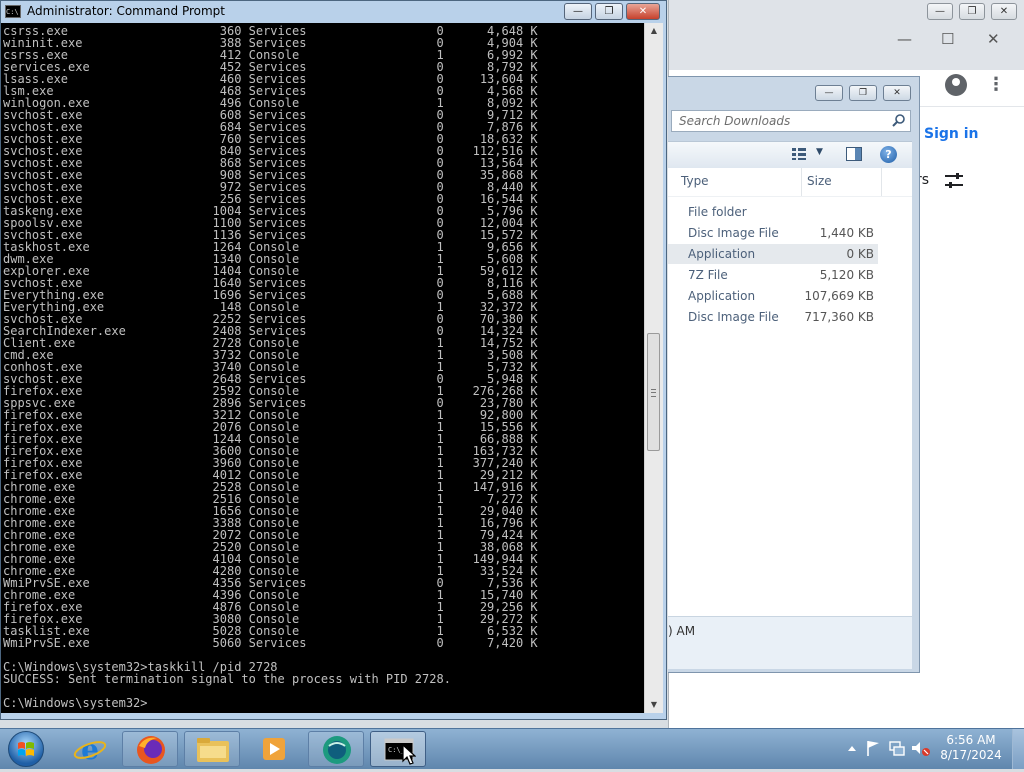 The width and height of the screenshot is (1024, 772). I want to click on taskbar: e C:\_ 6:56 AM 8/17/2024, so click(512, 748).